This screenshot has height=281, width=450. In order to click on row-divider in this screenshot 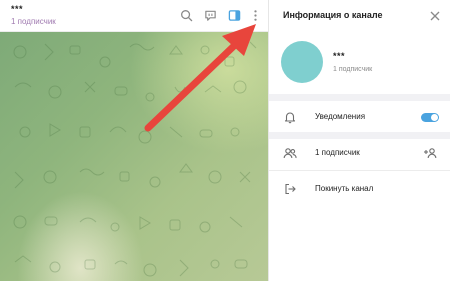, I will do `click(359, 170)`.